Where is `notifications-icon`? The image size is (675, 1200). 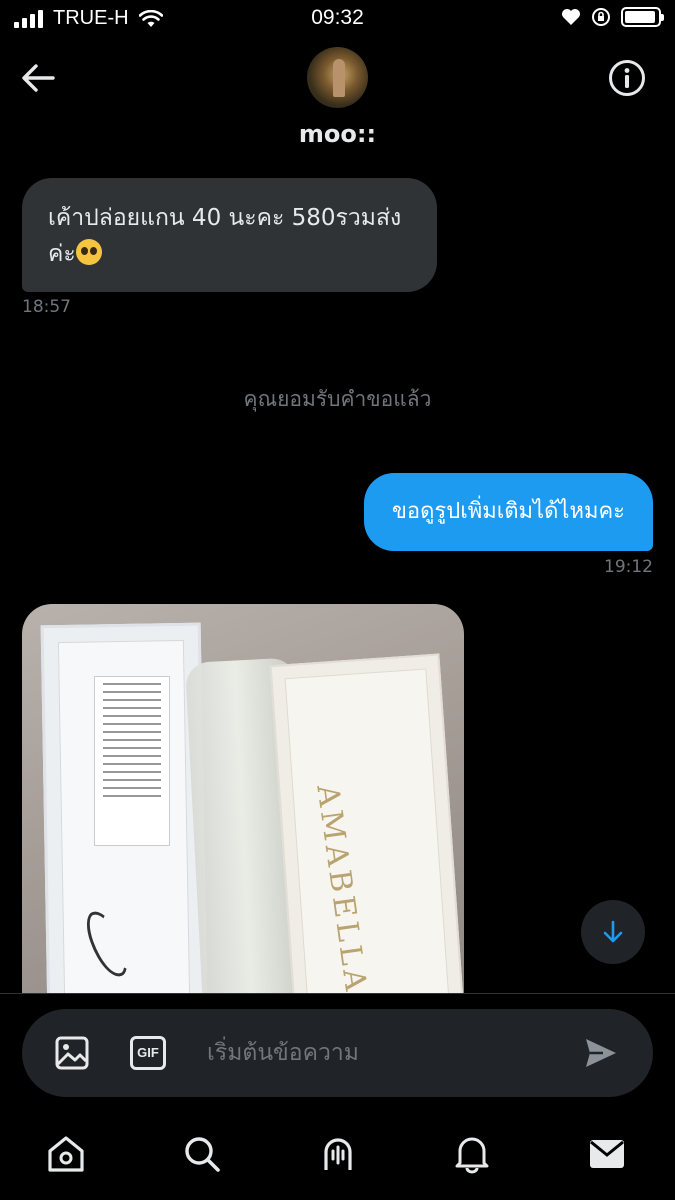 notifications-icon is located at coordinates (472, 1154).